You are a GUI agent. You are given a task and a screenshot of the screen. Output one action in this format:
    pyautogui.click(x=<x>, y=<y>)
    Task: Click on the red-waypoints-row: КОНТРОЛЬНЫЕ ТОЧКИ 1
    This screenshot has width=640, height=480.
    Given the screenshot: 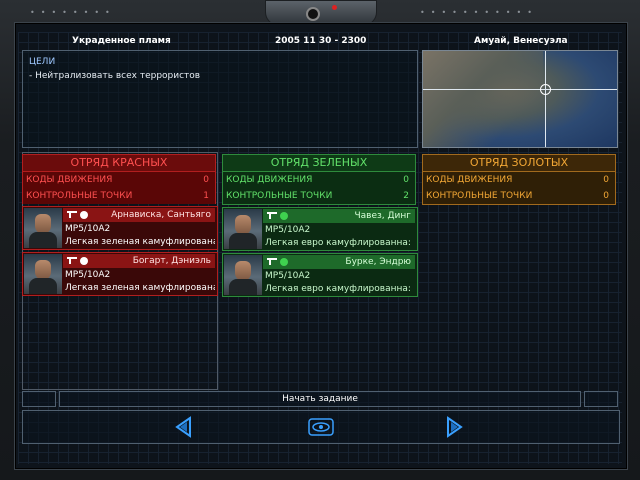 What is the action you would take?
    pyautogui.click(x=119, y=196)
    